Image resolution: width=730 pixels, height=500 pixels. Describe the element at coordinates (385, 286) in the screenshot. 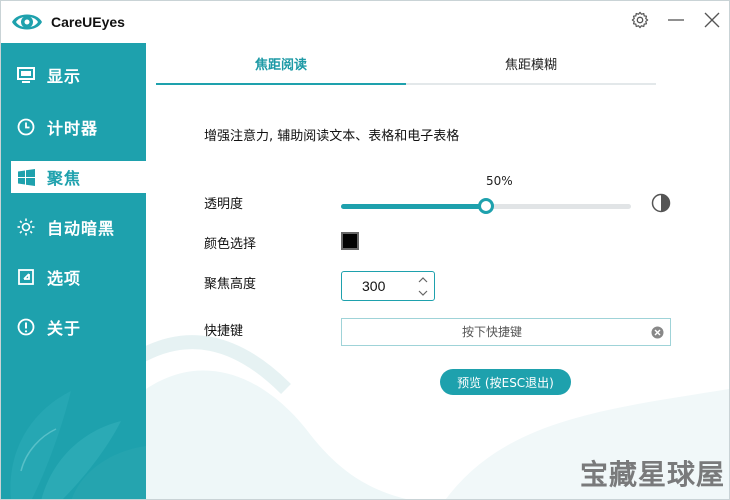

I see `focus-height-input` at that location.